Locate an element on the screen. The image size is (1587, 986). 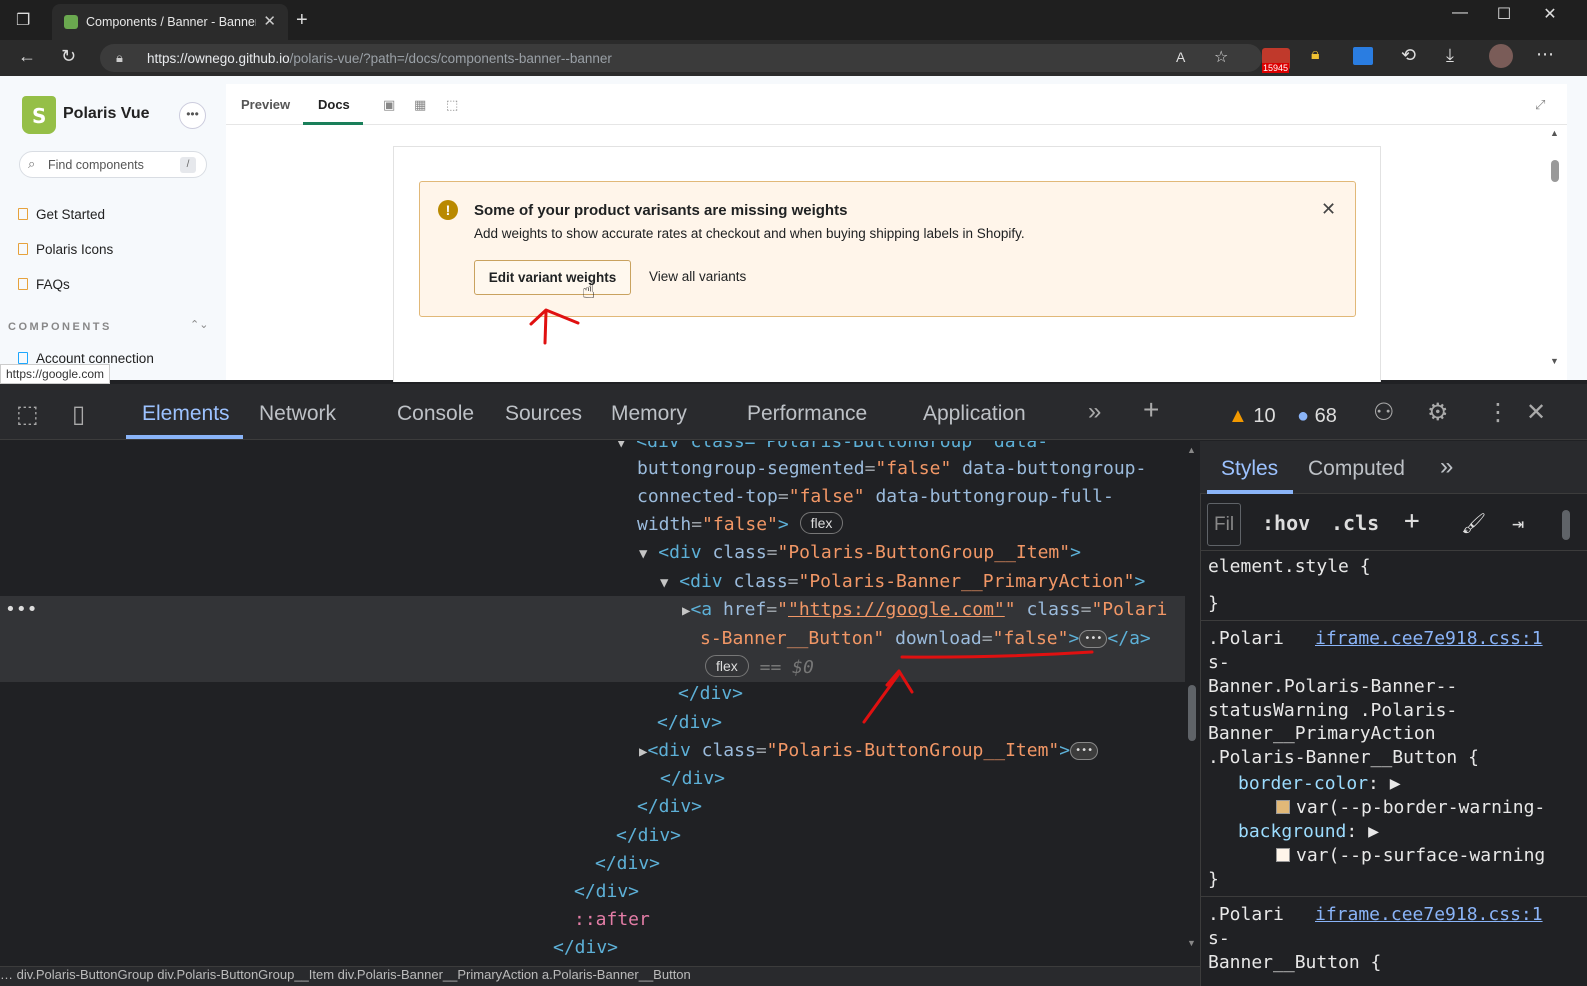
rule2-selector-line: Banner__Button { is located at coordinates (1294, 962).